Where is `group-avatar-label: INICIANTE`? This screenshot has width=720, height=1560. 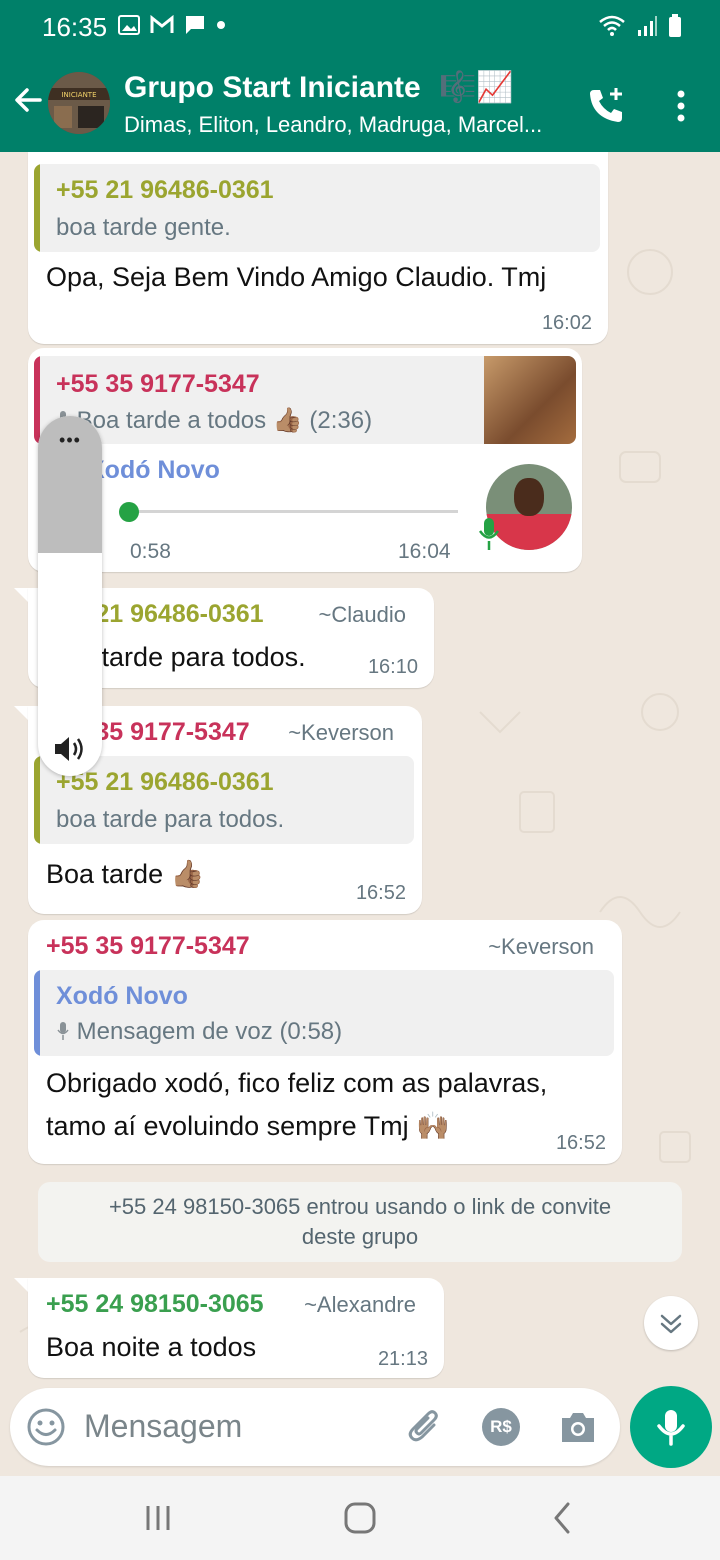
group-avatar-label: INICIANTE is located at coordinates (78, 95).